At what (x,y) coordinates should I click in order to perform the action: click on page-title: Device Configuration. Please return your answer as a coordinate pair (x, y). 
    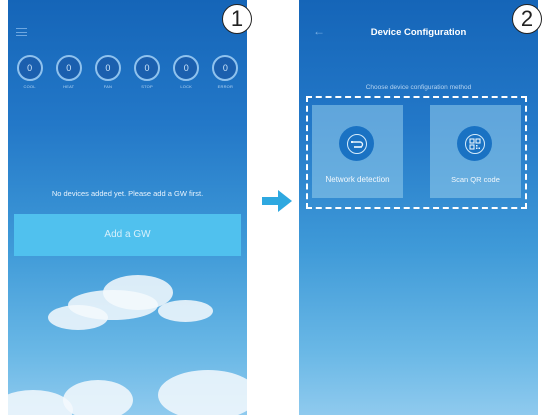
    Looking at the image, I should click on (418, 32).